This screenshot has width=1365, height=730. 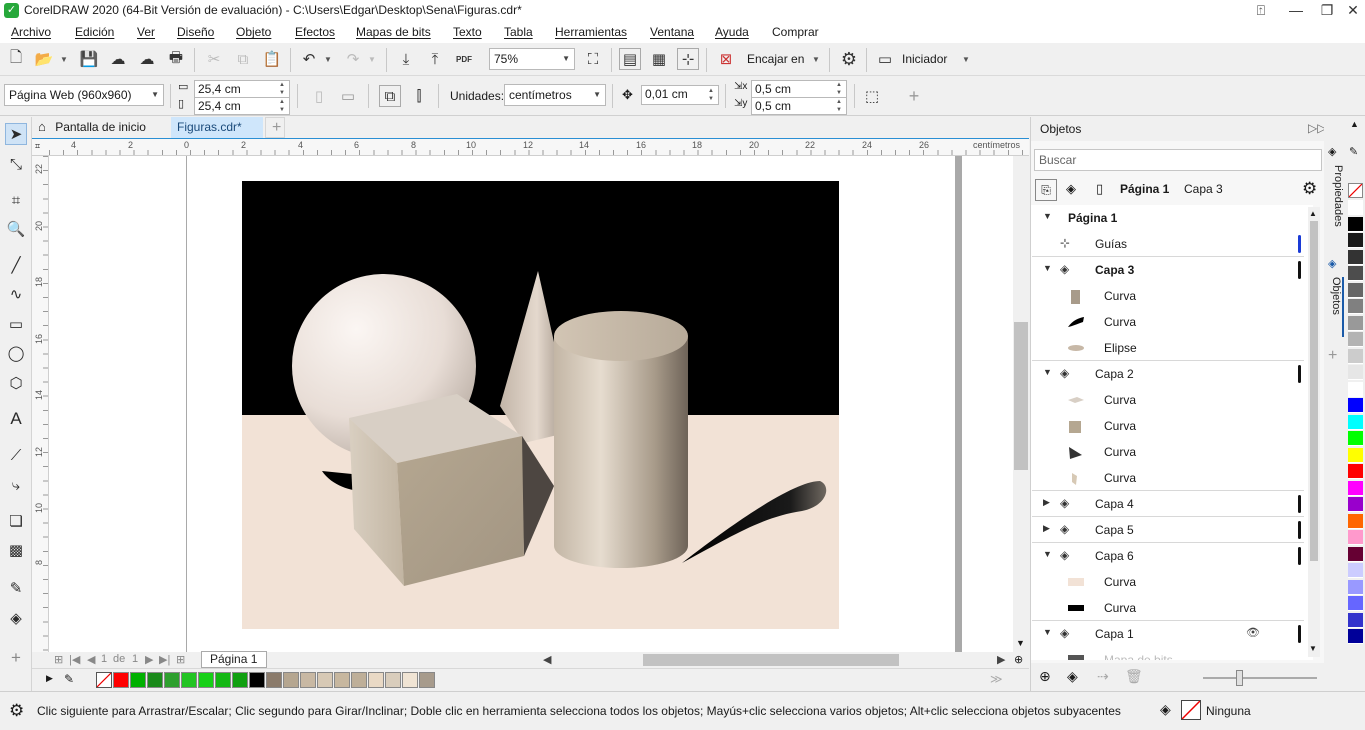 I want to click on page-tab-1: Página 1, so click(x=234, y=659).